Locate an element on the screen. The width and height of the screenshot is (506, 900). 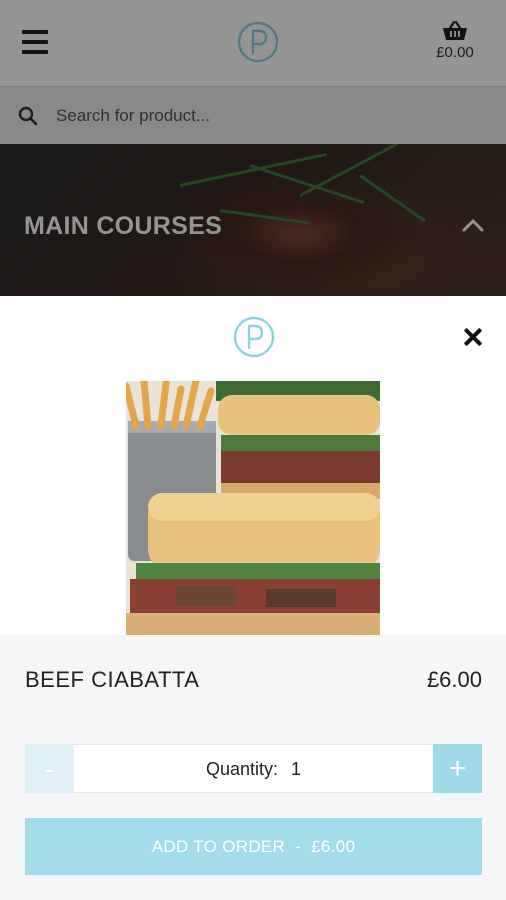
p-logo-icon is located at coordinates (254, 337).